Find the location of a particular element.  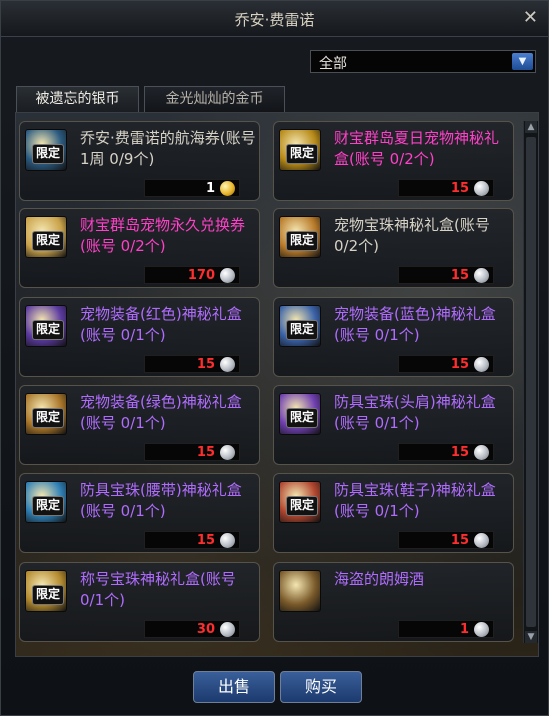

close-icon: ✕ is located at coordinates (530, 17).